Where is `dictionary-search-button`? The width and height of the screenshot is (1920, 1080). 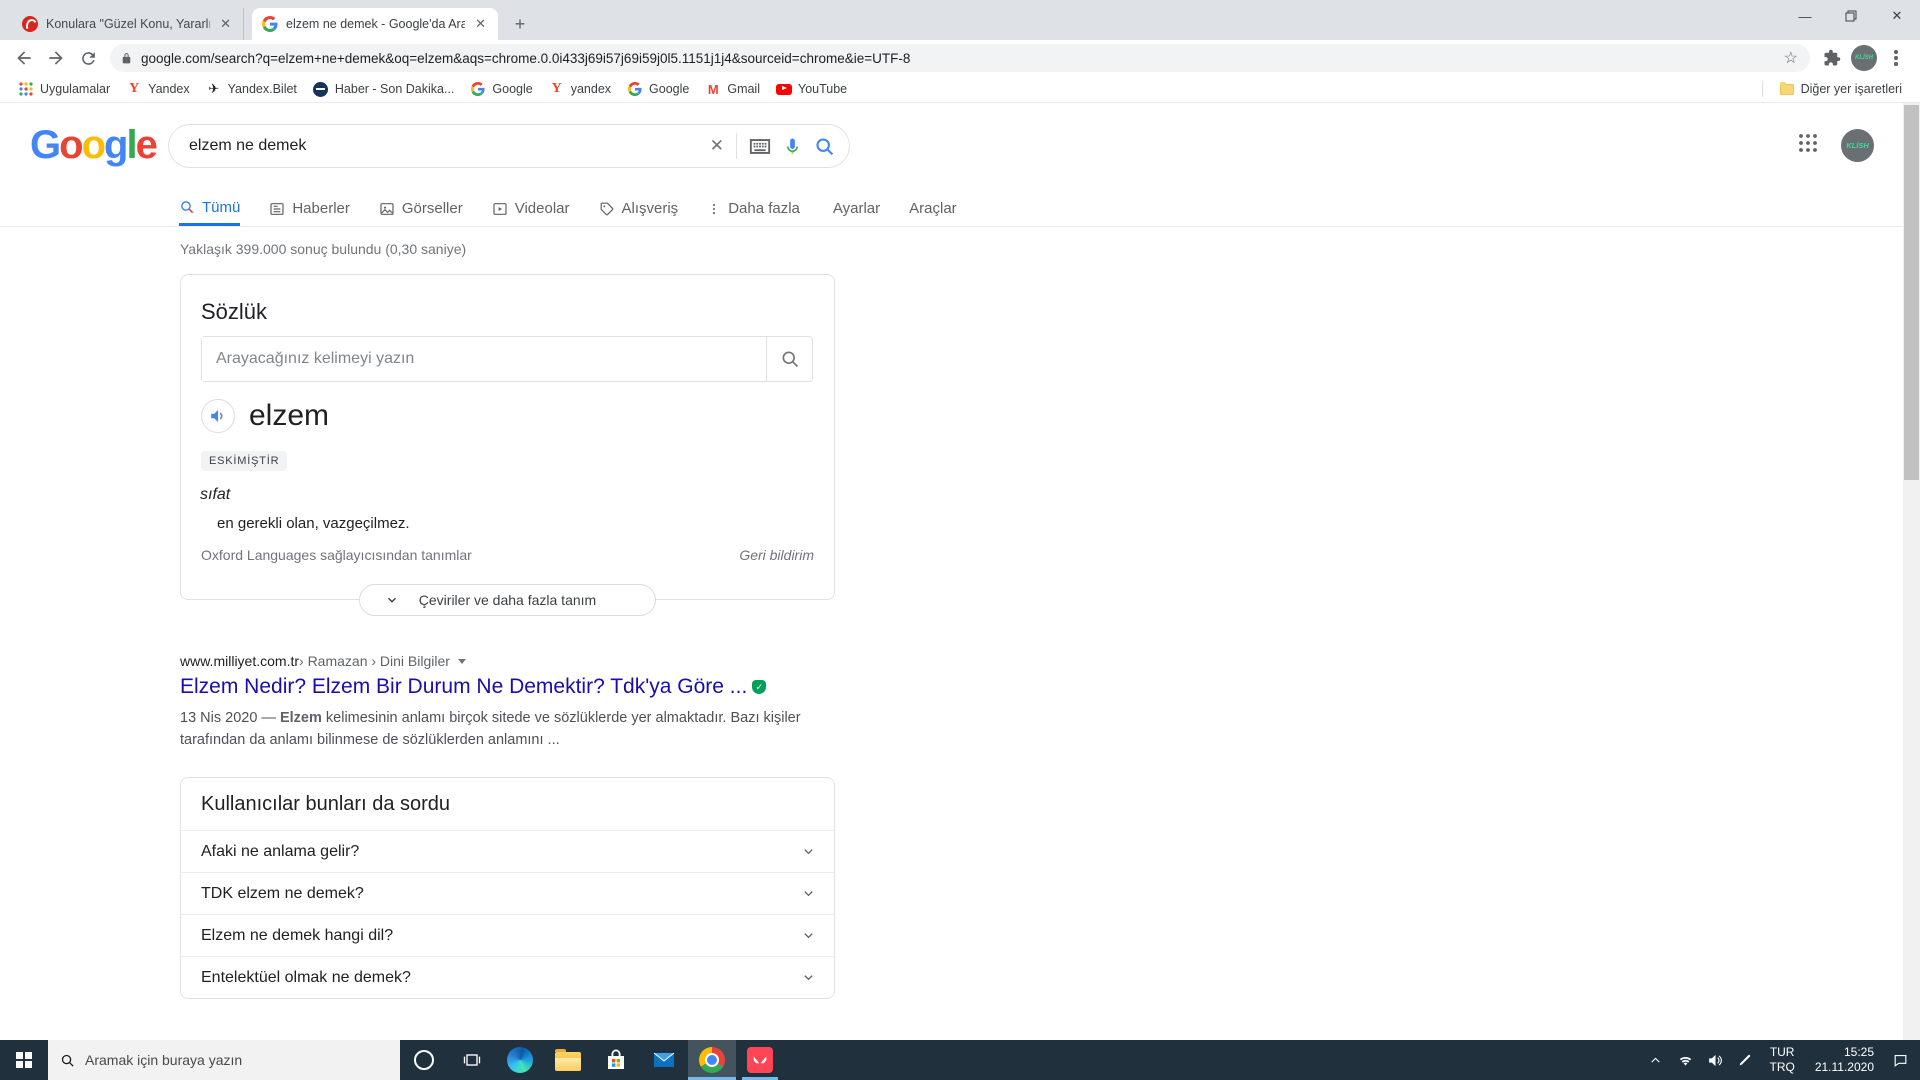 dictionary-search-button is located at coordinates (789, 359).